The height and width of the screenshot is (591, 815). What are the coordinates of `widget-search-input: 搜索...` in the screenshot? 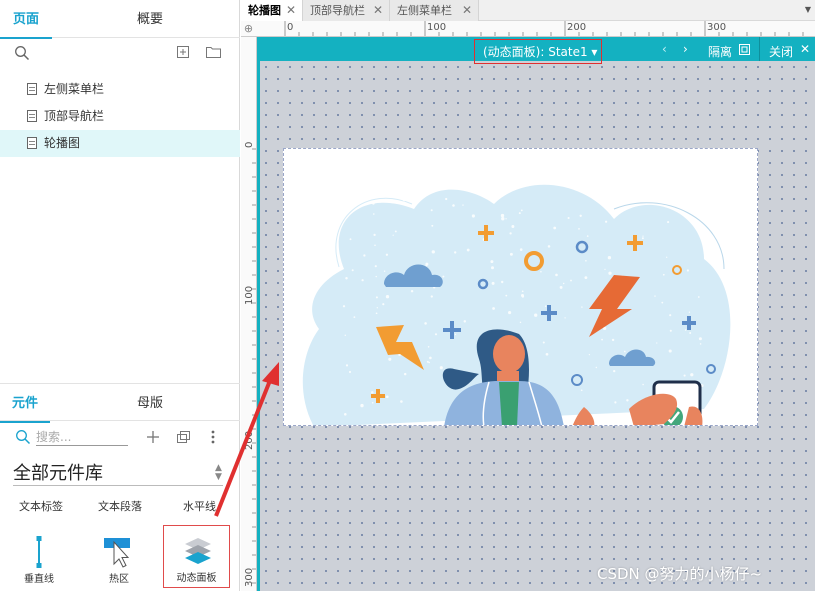 It's located at (82, 437).